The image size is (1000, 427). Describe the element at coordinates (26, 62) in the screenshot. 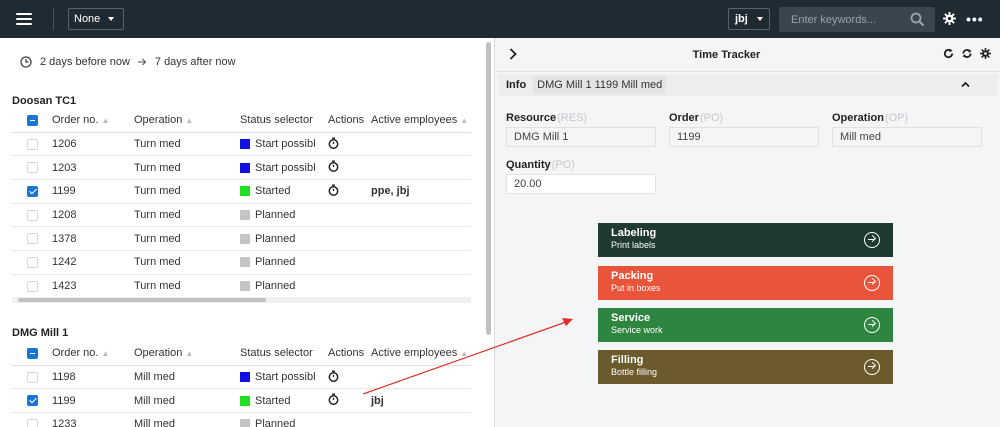

I see `clock-icon` at that location.